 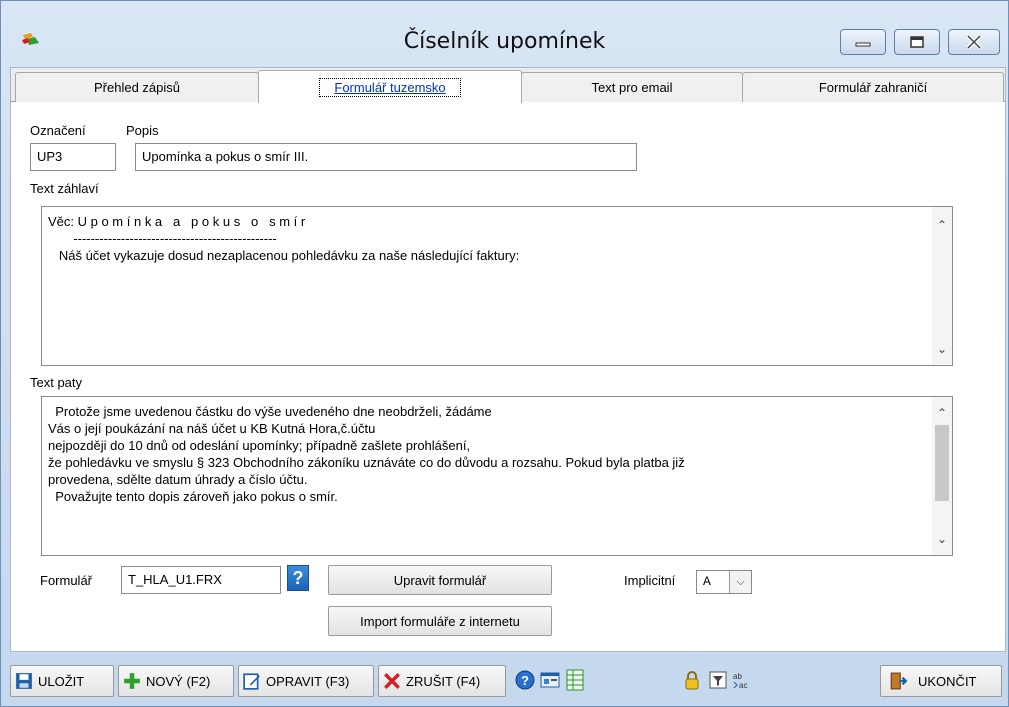 What do you see at coordinates (743, 685) in the screenshot?
I see `svg-text: ac` at bounding box center [743, 685].